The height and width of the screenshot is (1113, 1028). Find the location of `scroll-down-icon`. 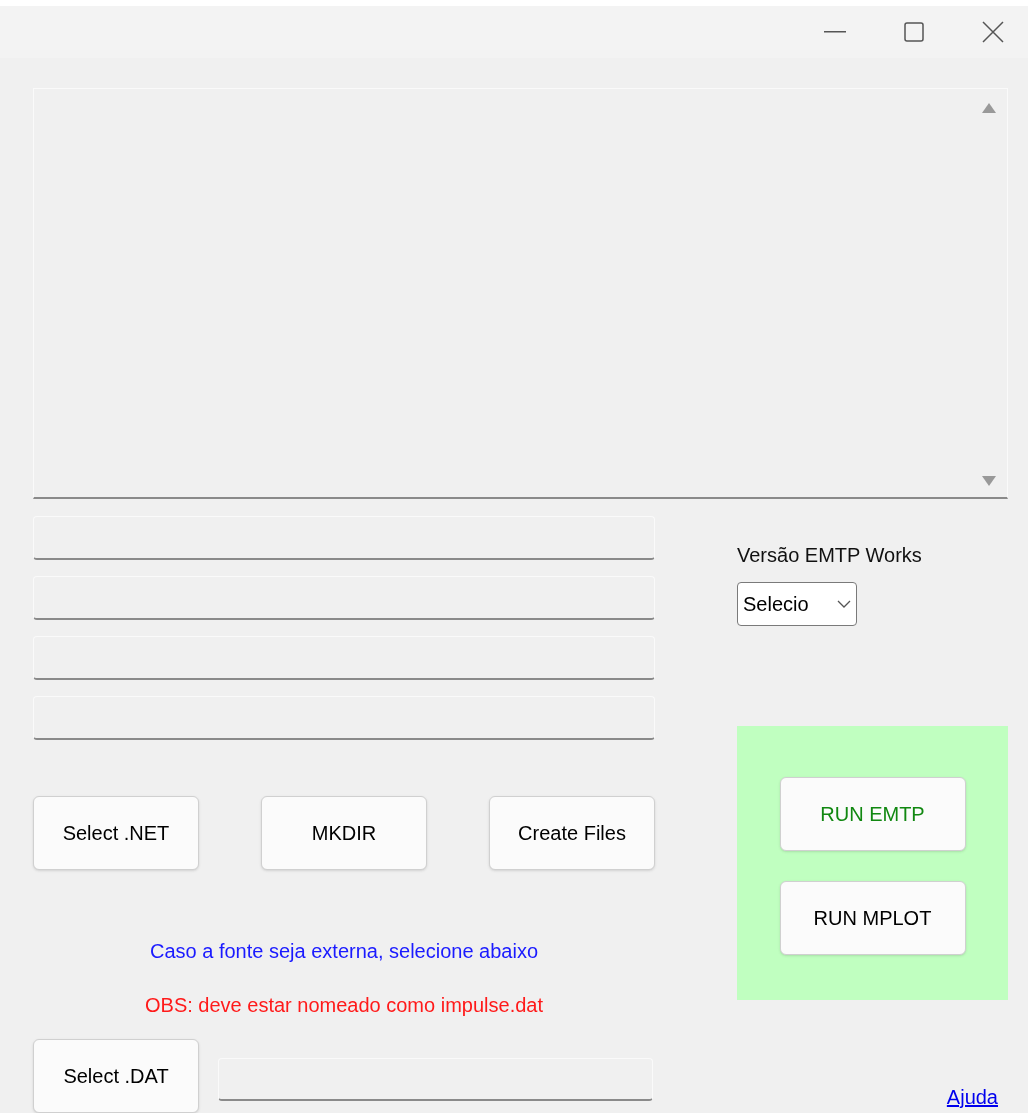

scroll-down-icon is located at coordinates (989, 481).